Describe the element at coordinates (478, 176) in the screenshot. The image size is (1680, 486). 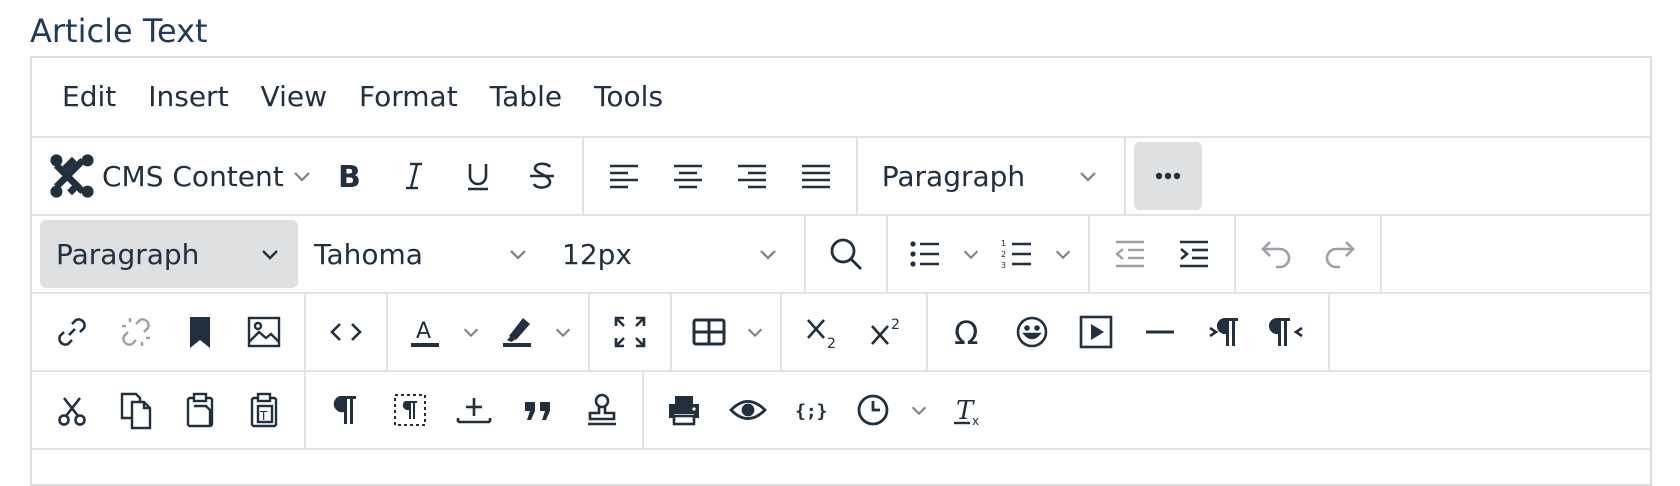
I see `underline-button` at that location.